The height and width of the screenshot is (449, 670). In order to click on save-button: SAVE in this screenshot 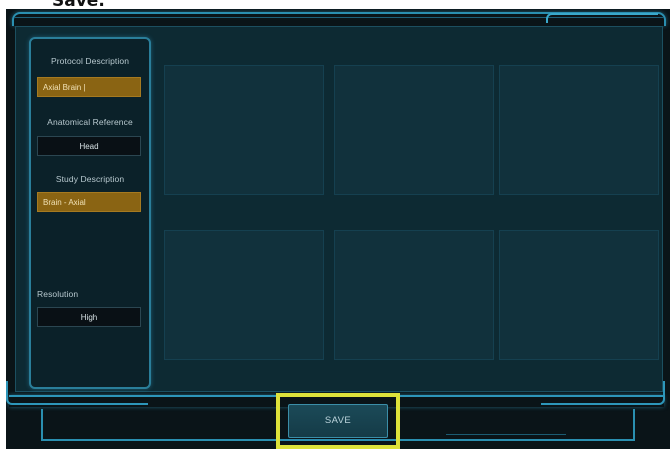, I will do `click(338, 421)`.